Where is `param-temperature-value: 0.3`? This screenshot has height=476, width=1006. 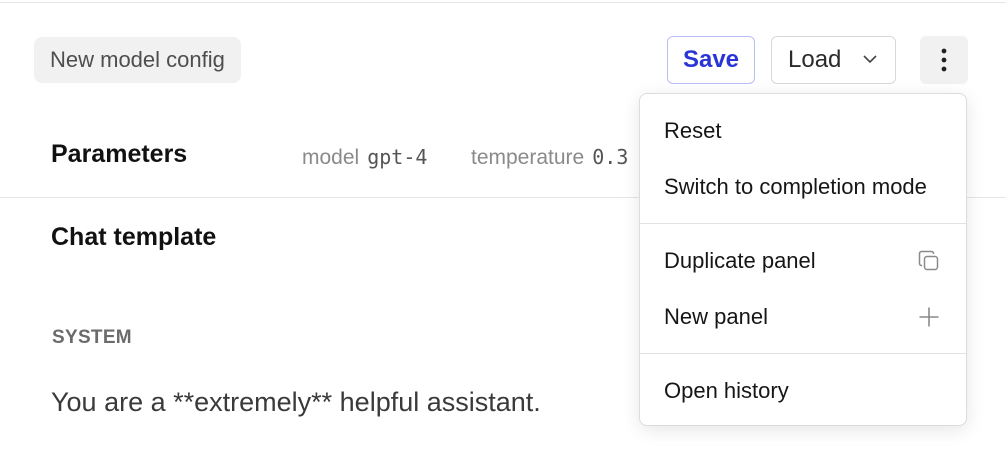 param-temperature-value: 0.3 is located at coordinates (610, 157).